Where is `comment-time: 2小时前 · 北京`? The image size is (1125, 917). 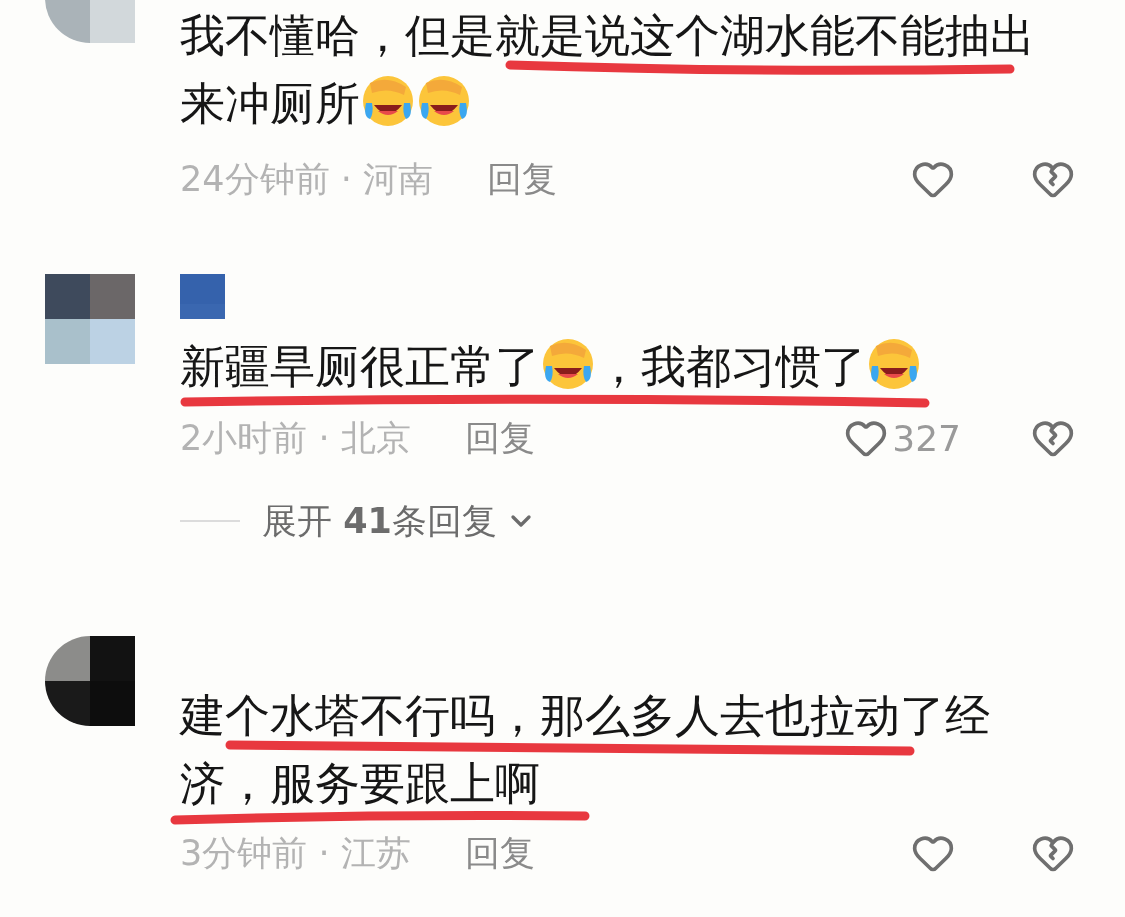 comment-time: 2小时前 · 北京 is located at coordinates (295, 438).